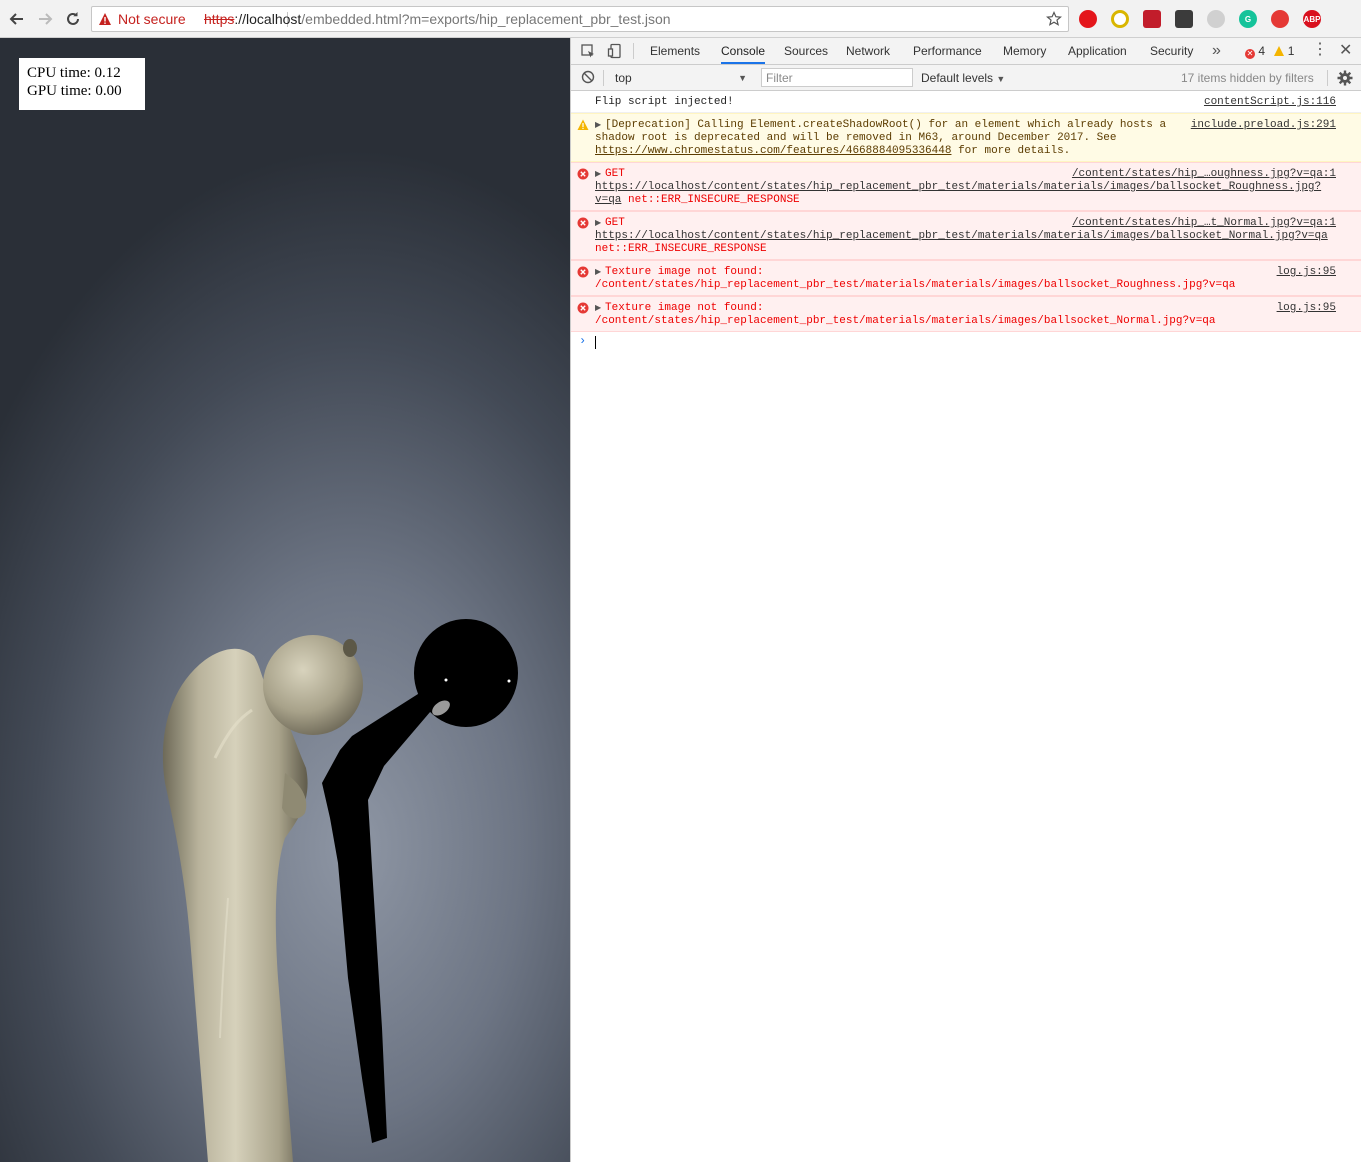 The image size is (1361, 1162). What do you see at coordinates (1204, 174) in the screenshot?
I see `message-source-link: /content/states/hip_…oughness.jpg?v=qa:1` at bounding box center [1204, 174].